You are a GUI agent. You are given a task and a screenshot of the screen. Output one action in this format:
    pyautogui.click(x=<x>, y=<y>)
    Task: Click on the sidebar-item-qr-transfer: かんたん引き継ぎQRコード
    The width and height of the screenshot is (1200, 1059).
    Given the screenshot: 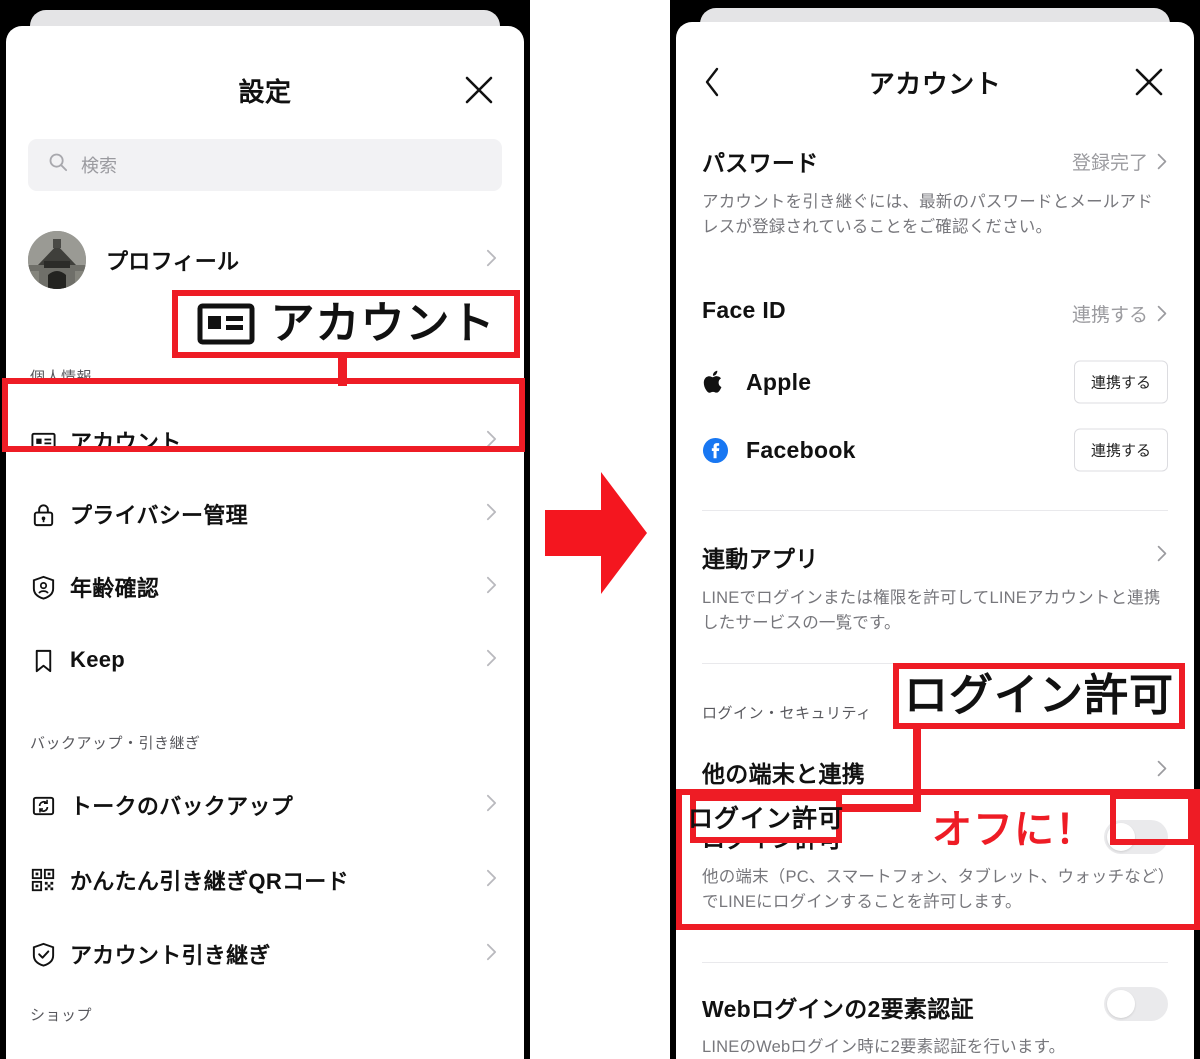 What is the action you would take?
    pyautogui.click(x=265, y=880)
    